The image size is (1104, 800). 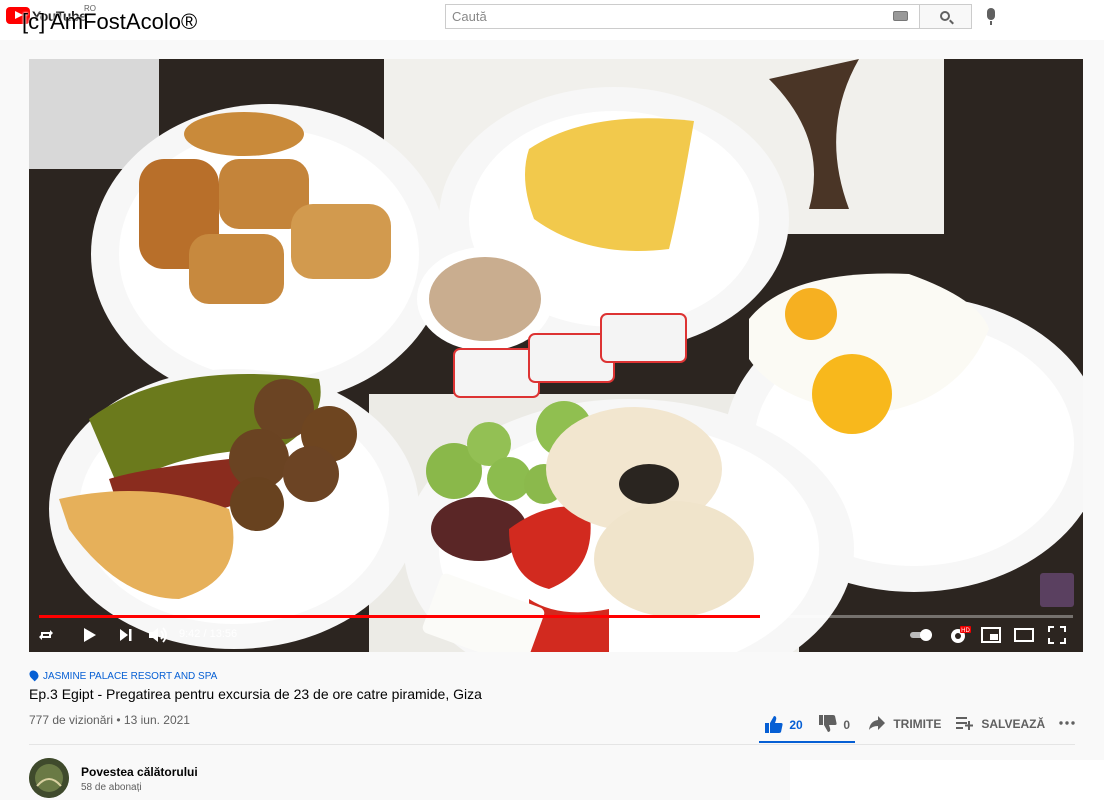 I want to click on play-icon, so click(x=90, y=635).